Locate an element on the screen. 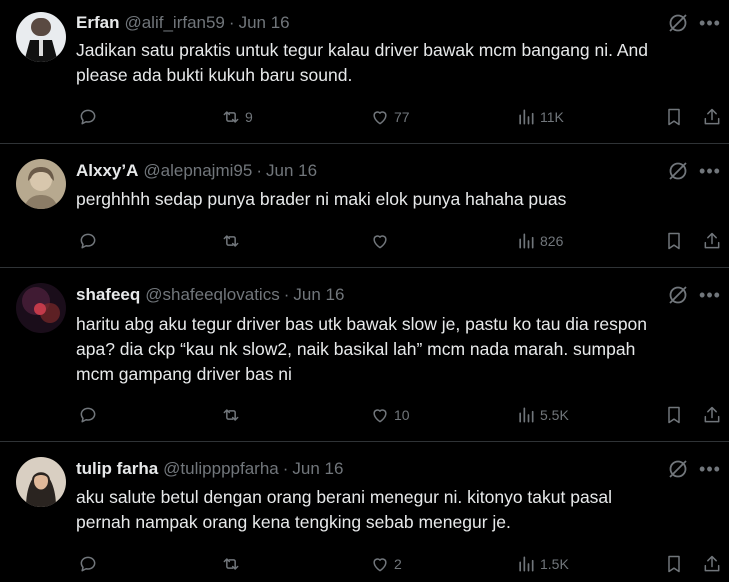  tweet-actions: 2 1.5K is located at coordinates (399, 564).